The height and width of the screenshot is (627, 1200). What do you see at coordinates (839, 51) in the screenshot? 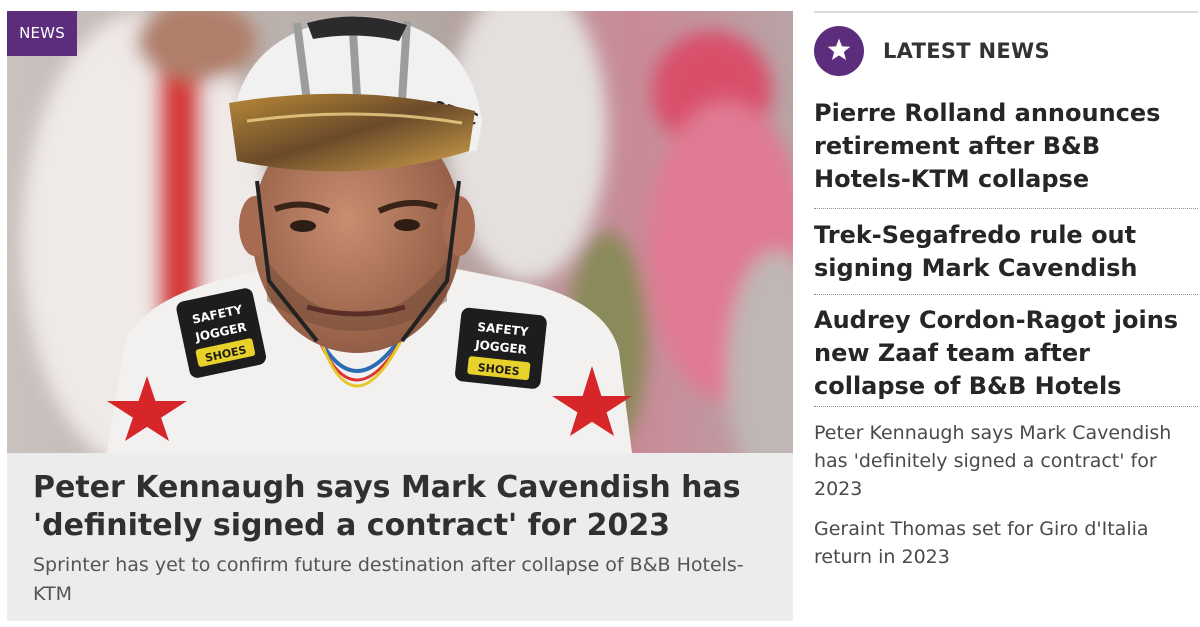
I see `star-icon` at bounding box center [839, 51].